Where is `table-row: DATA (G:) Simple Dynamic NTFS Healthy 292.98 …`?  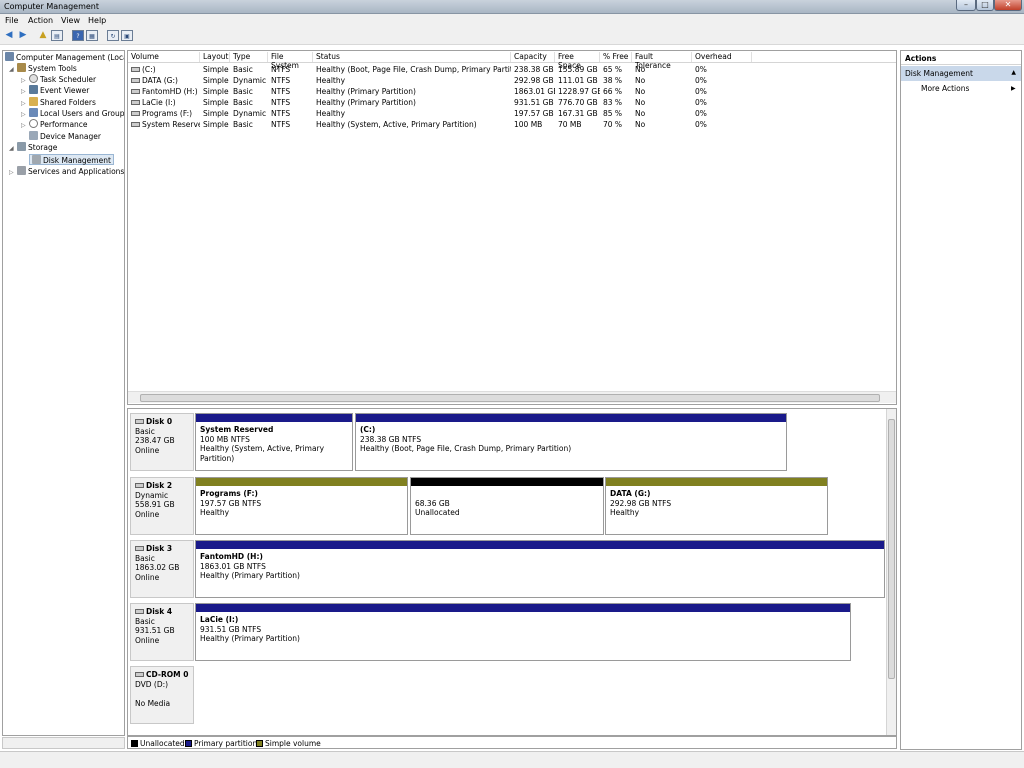 table-row: DATA (G:) Simple Dynamic NTFS Healthy 292.98 … is located at coordinates (512, 80).